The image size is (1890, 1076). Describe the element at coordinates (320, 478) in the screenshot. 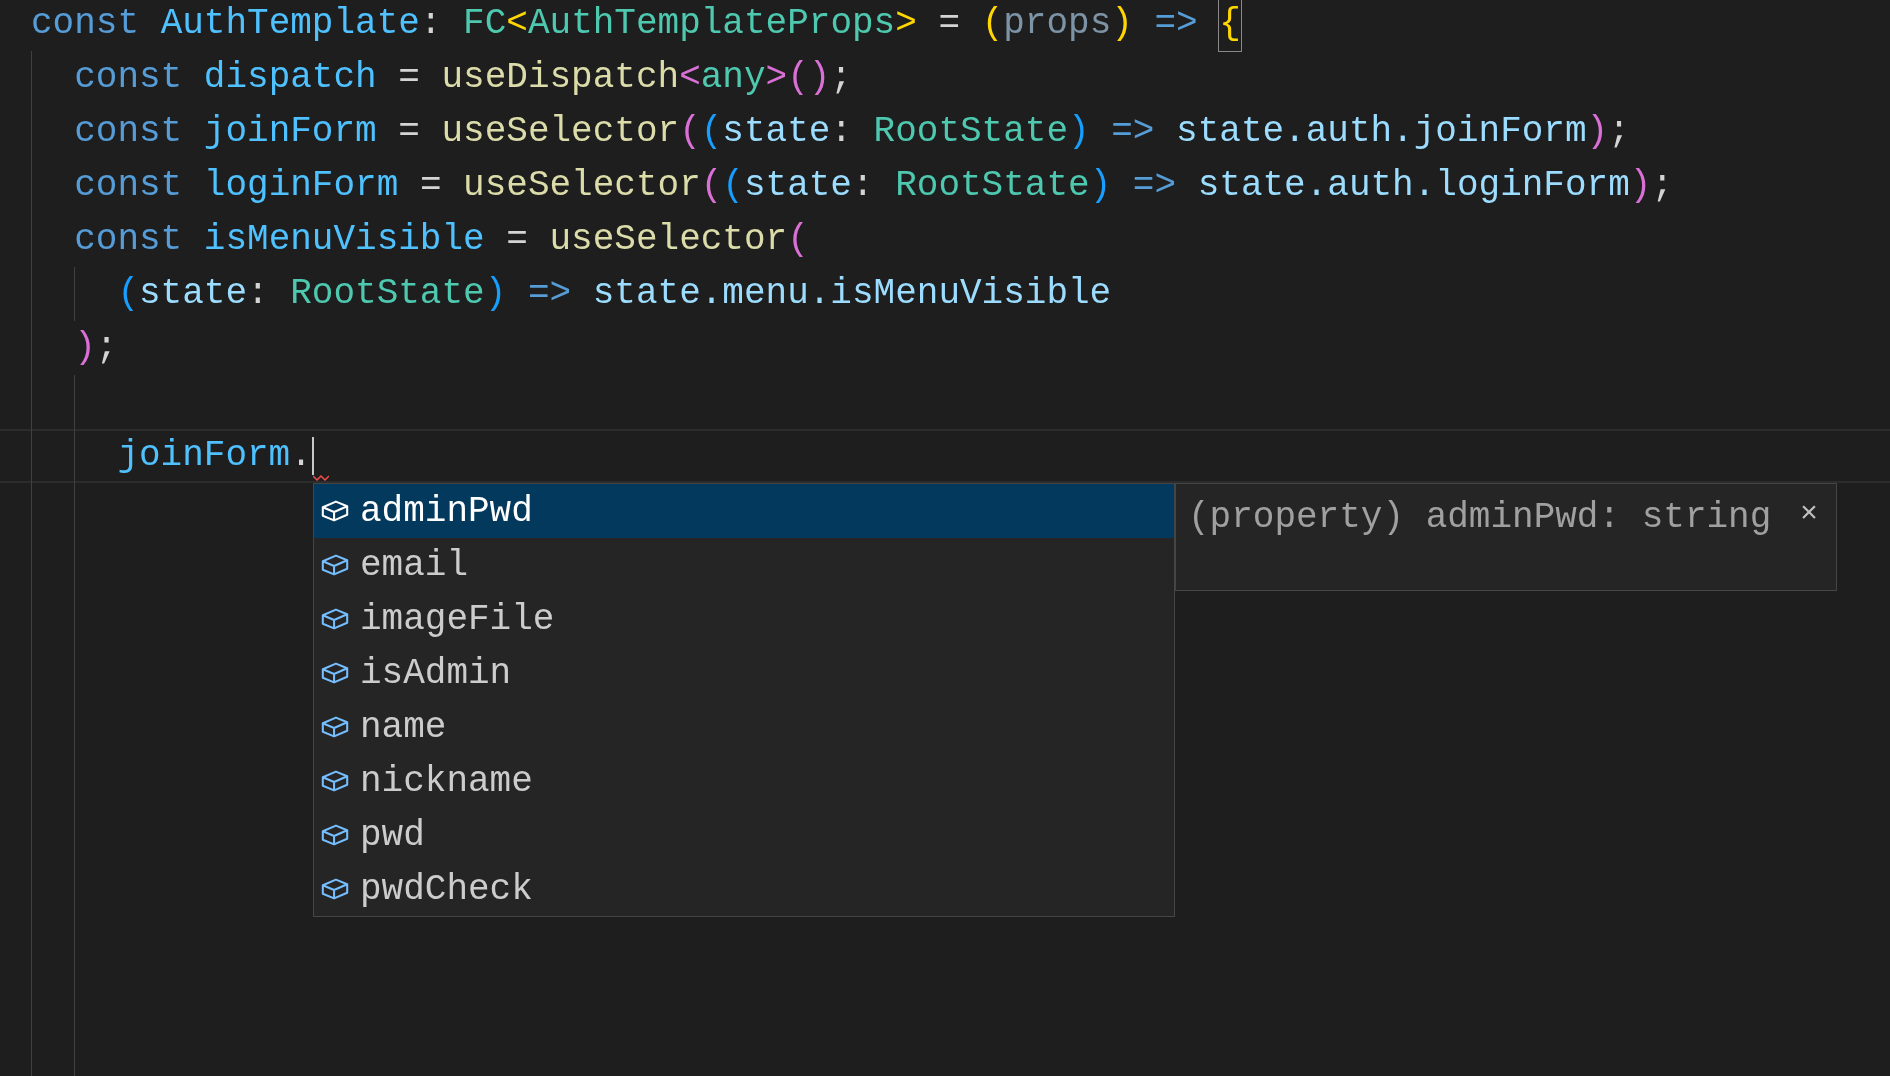

I see `error-squiggle` at that location.